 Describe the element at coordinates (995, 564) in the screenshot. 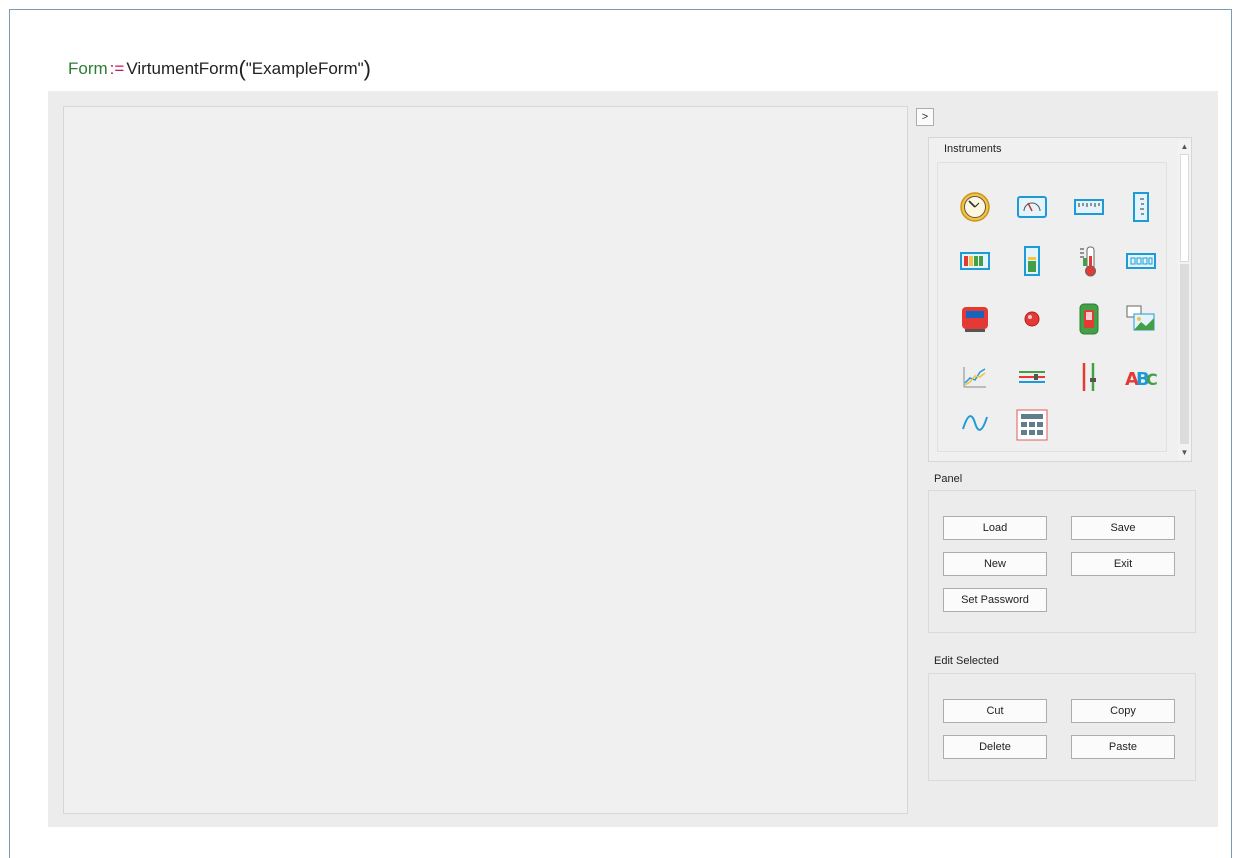

I see `new-button: New` at that location.